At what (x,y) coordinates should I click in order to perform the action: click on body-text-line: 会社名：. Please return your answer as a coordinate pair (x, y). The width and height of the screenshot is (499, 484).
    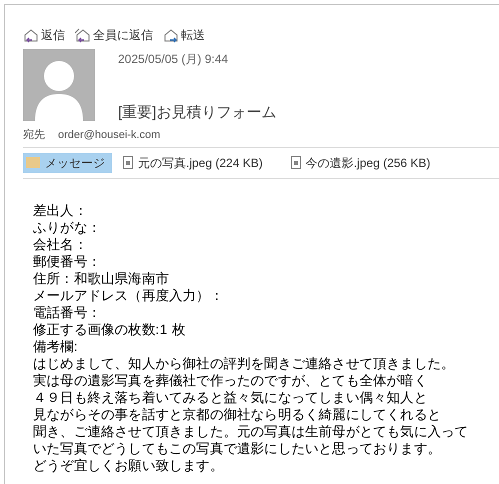
    Looking at the image, I should click on (60, 244).